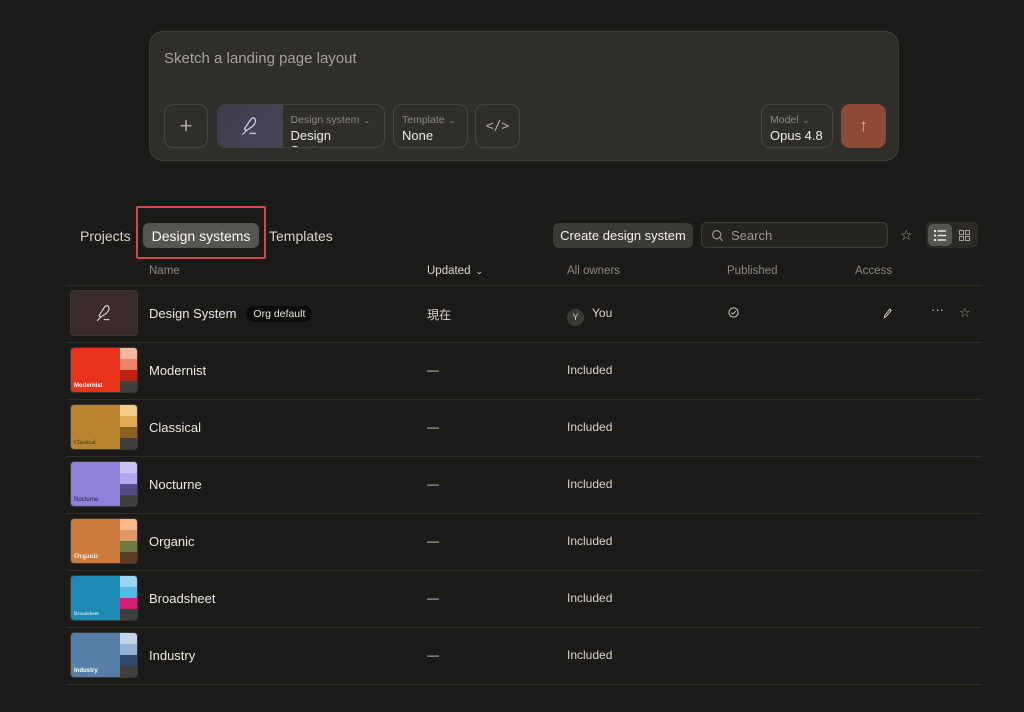 The width and height of the screenshot is (1024, 712). Describe the element at coordinates (104, 370) in the screenshot. I see `palette-thumbnail: Modernist` at that location.